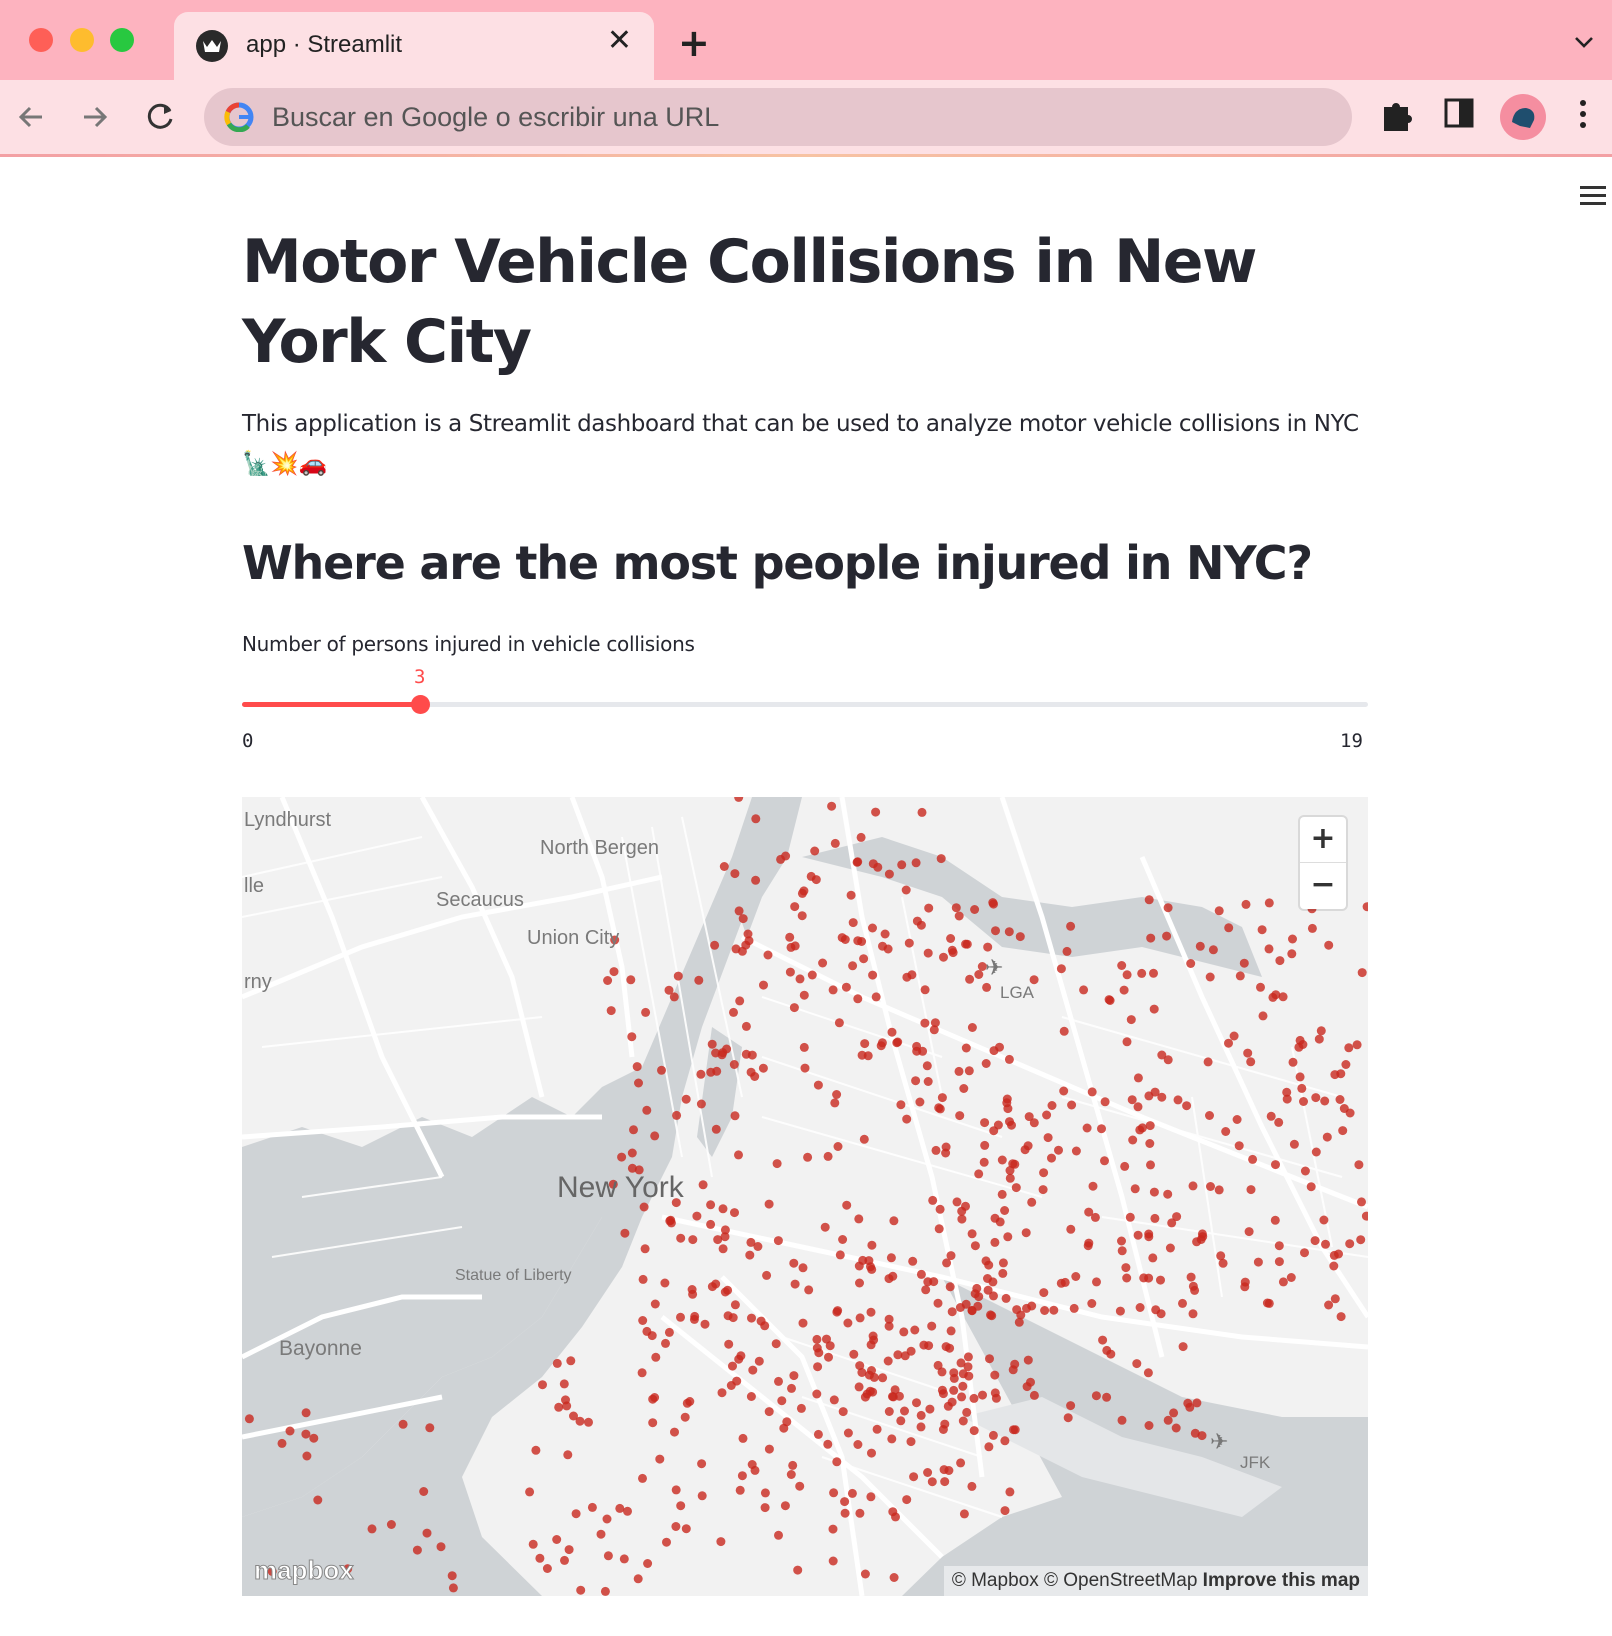 Image resolution: width=1612 pixels, height=1636 pixels. I want to click on zoom-in-button: +, so click(1323, 840).